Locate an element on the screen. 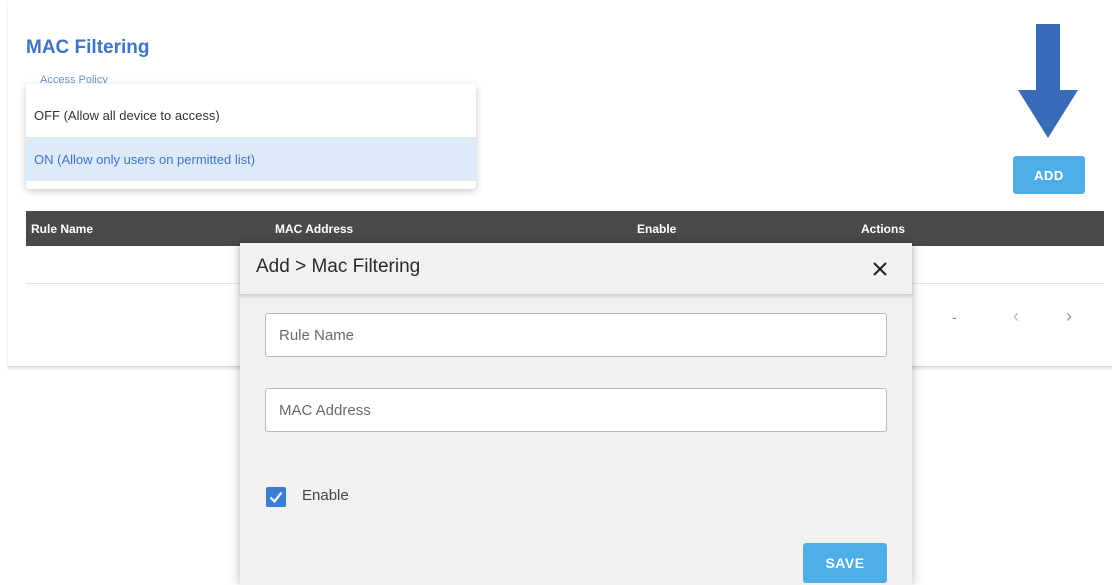 The image size is (1112, 585). dialog-title: Add > Mac Filtering is located at coordinates (338, 266).